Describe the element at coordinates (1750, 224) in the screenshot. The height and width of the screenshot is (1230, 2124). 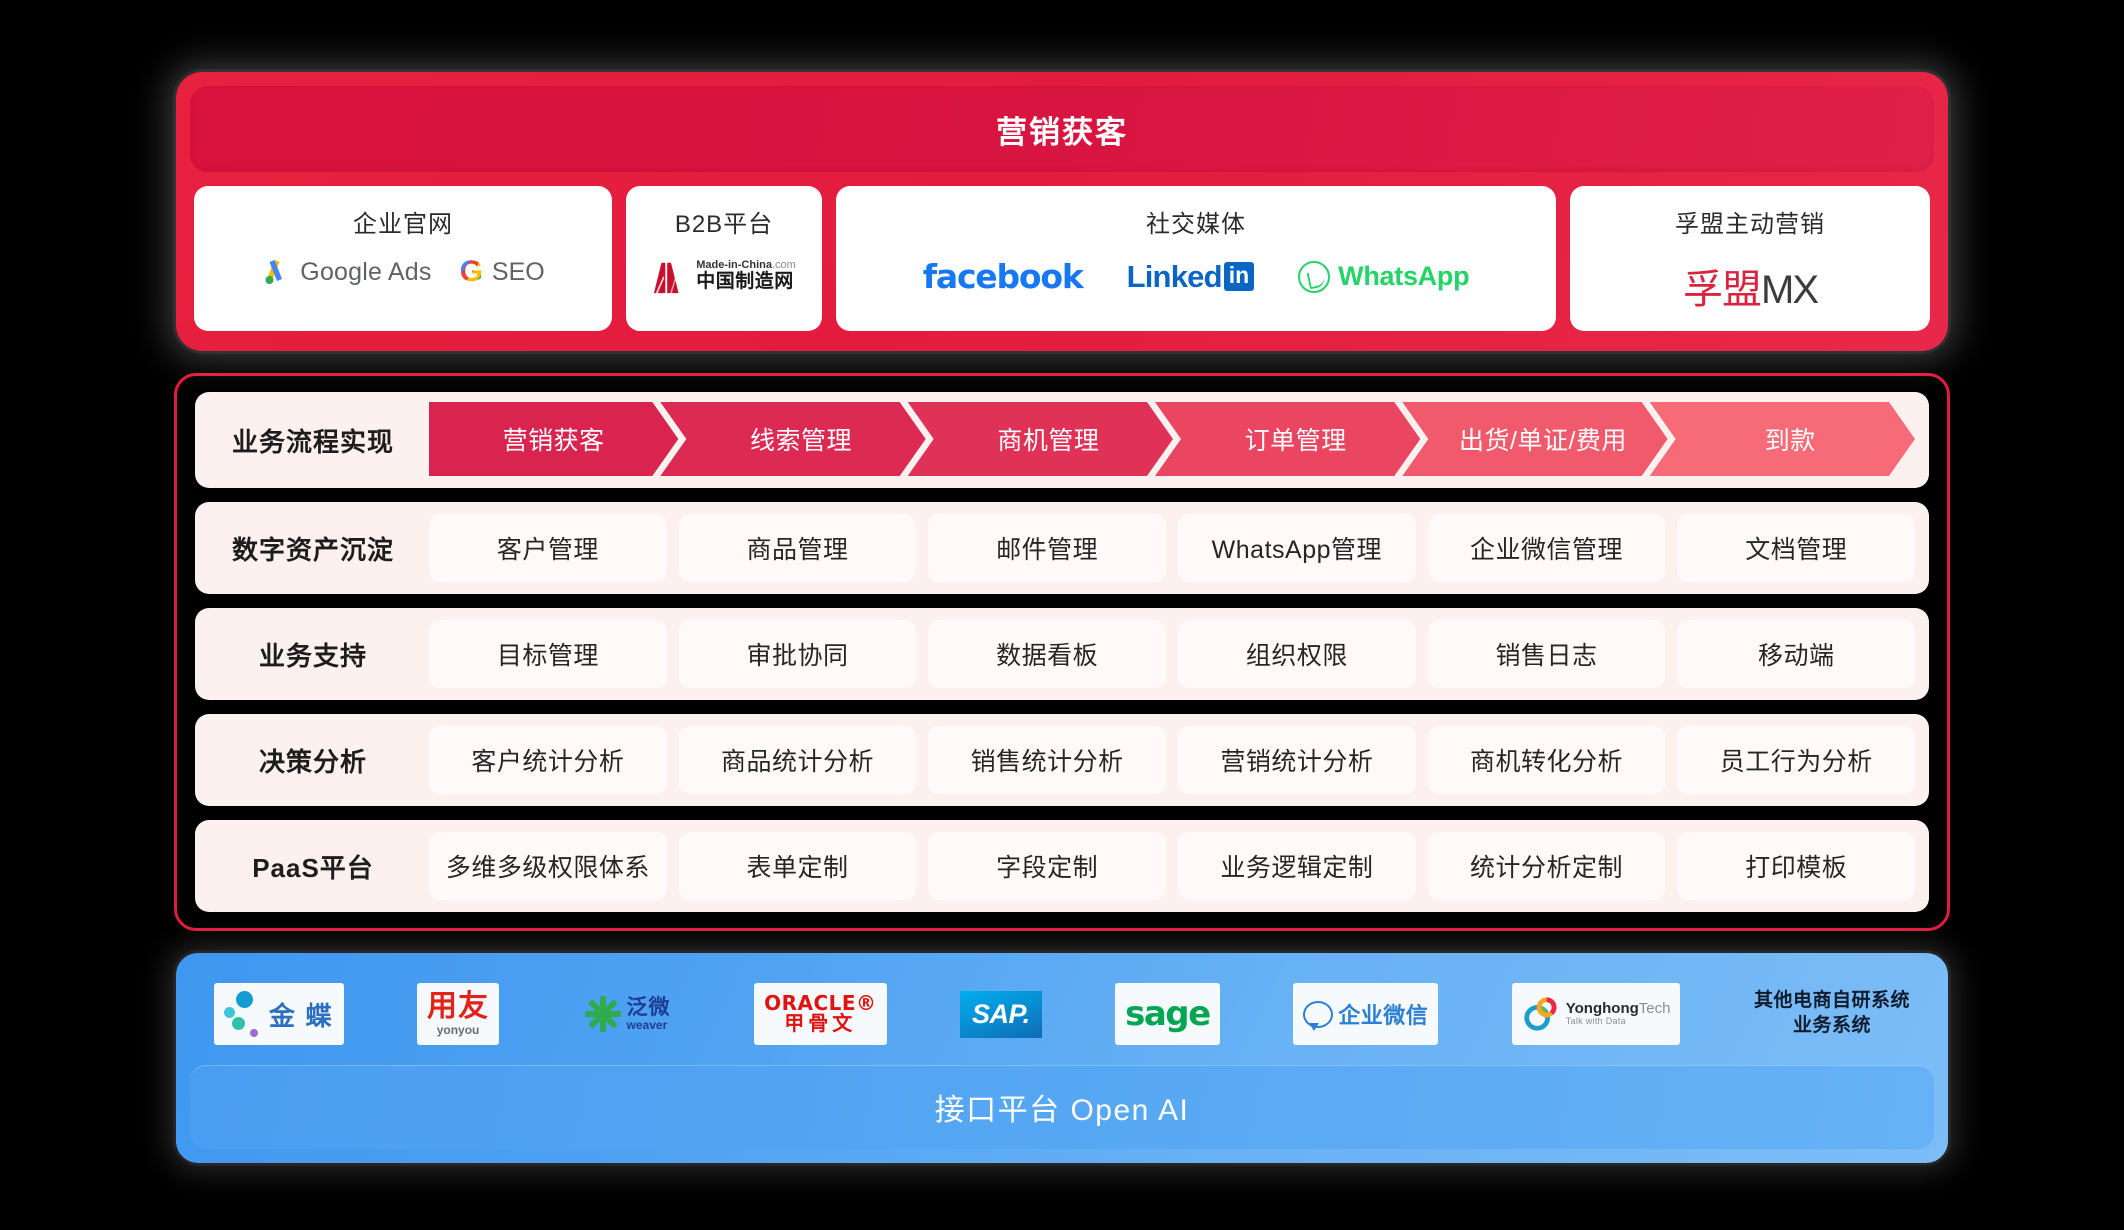
I see `channel-title-fumeng: 孚盟主动营销` at that location.